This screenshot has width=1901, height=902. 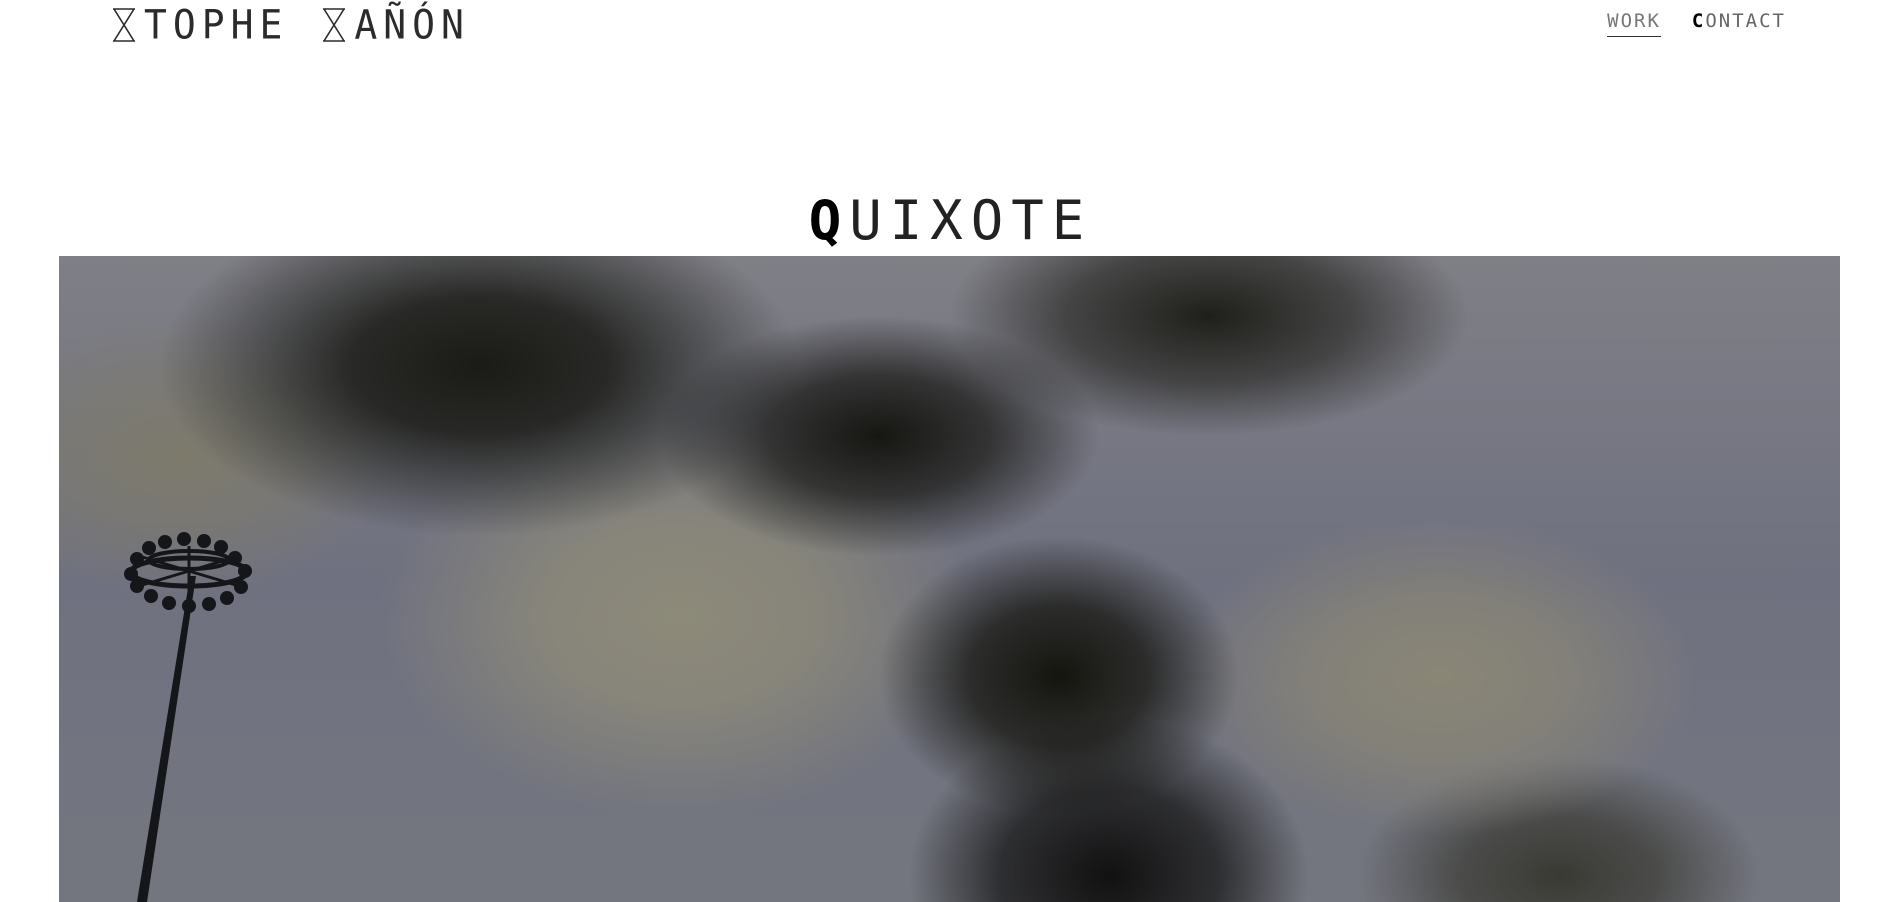 I want to click on nav-link-work: WORK, so click(x=1634, y=23).